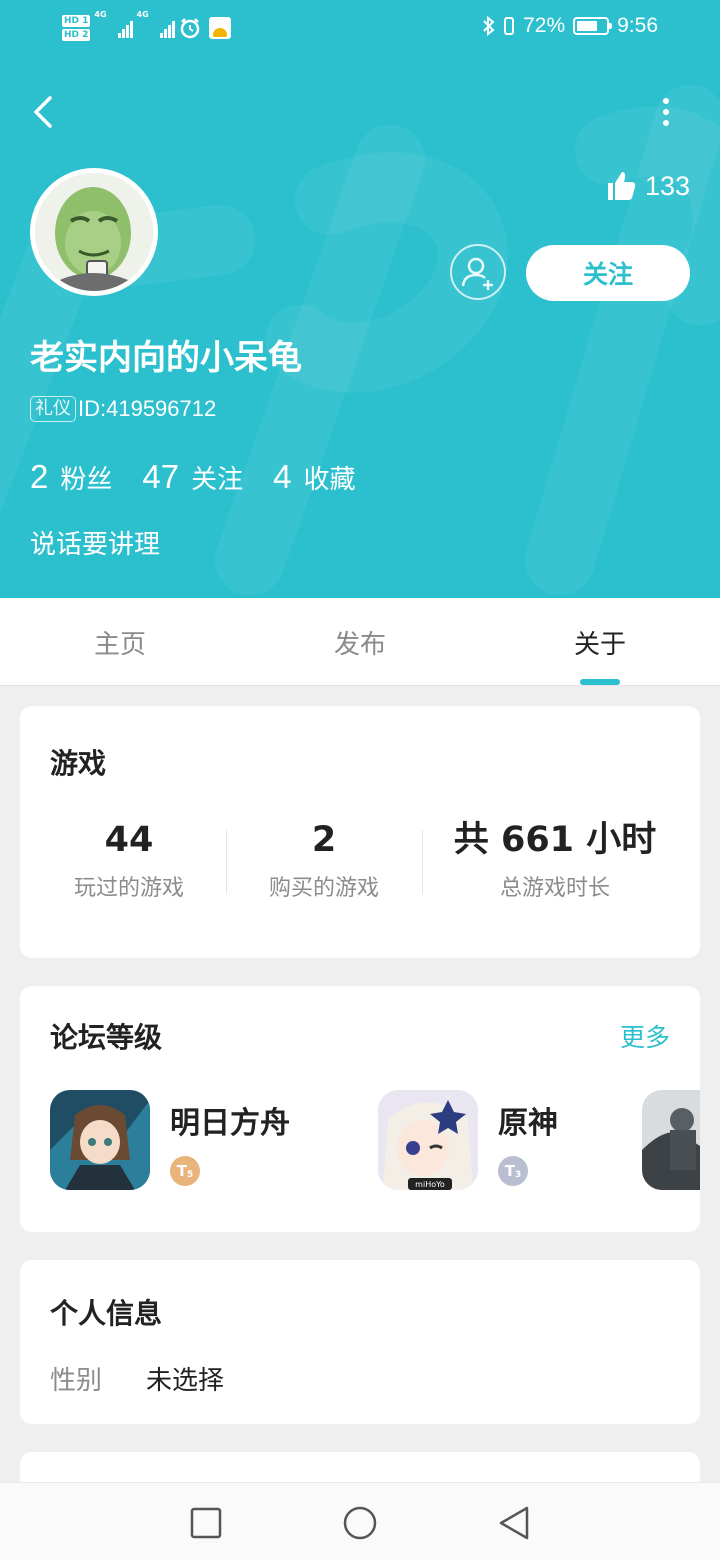 The height and width of the screenshot is (1560, 720). What do you see at coordinates (219, 28) in the screenshot?
I see `app-notification-icon` at bounding box center [219, 28].